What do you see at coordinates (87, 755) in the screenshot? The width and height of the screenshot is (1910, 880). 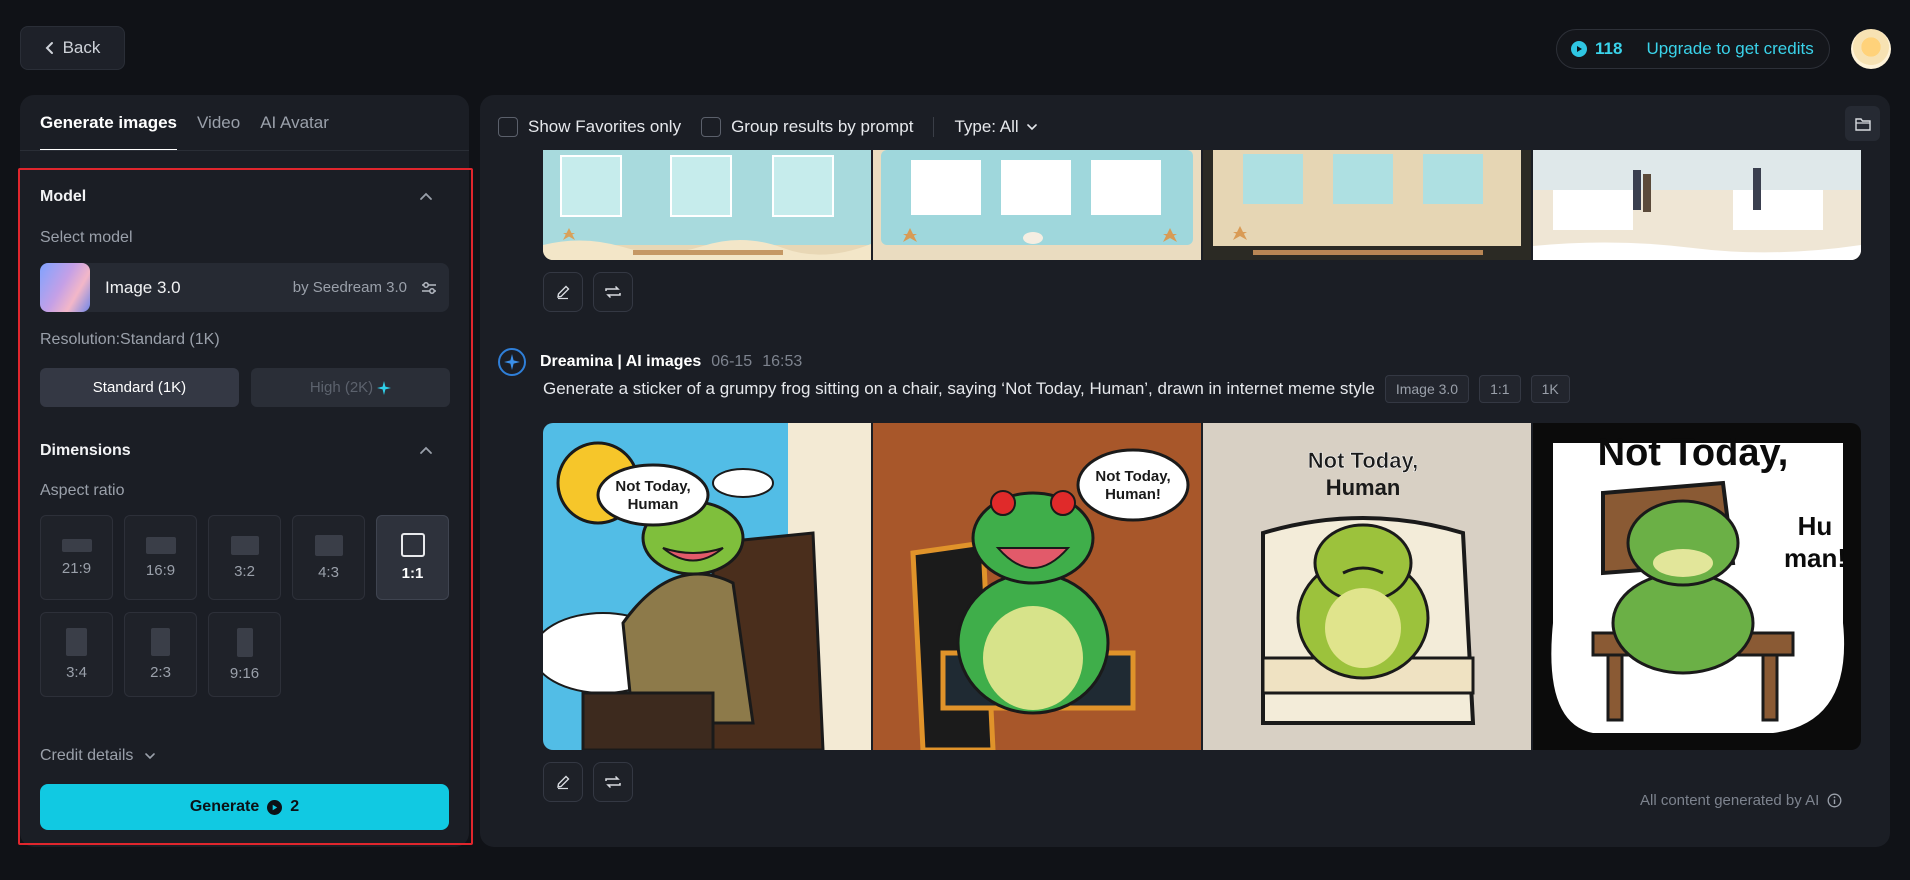 I see `credit-details-label: Credit details` at bounding box center [87, 755].